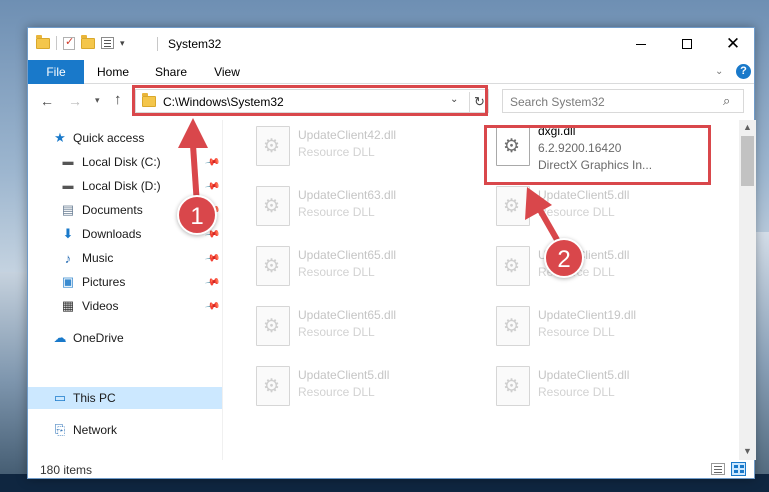 The image size is (769, 492). I want to click on dxgi-file-highlight, so click(597, 155).